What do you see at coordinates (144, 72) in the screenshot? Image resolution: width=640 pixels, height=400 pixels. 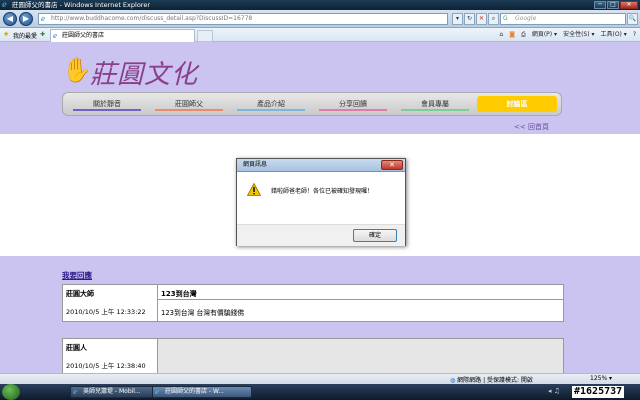 I see `site-logo: 莊圓文化` at bounding box center [144, 72].